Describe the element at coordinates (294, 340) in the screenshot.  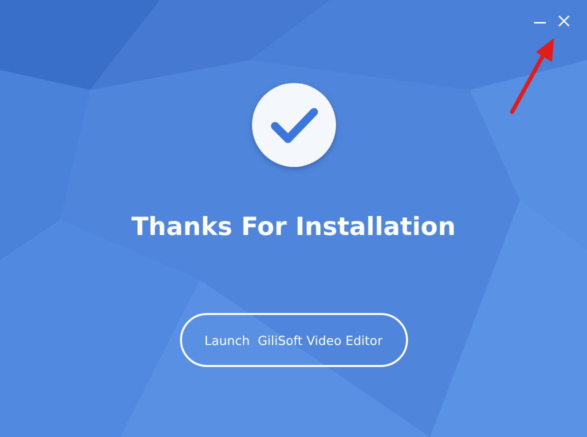
I see `launch-button: Launch GiliSoft Video Editor` at that location.